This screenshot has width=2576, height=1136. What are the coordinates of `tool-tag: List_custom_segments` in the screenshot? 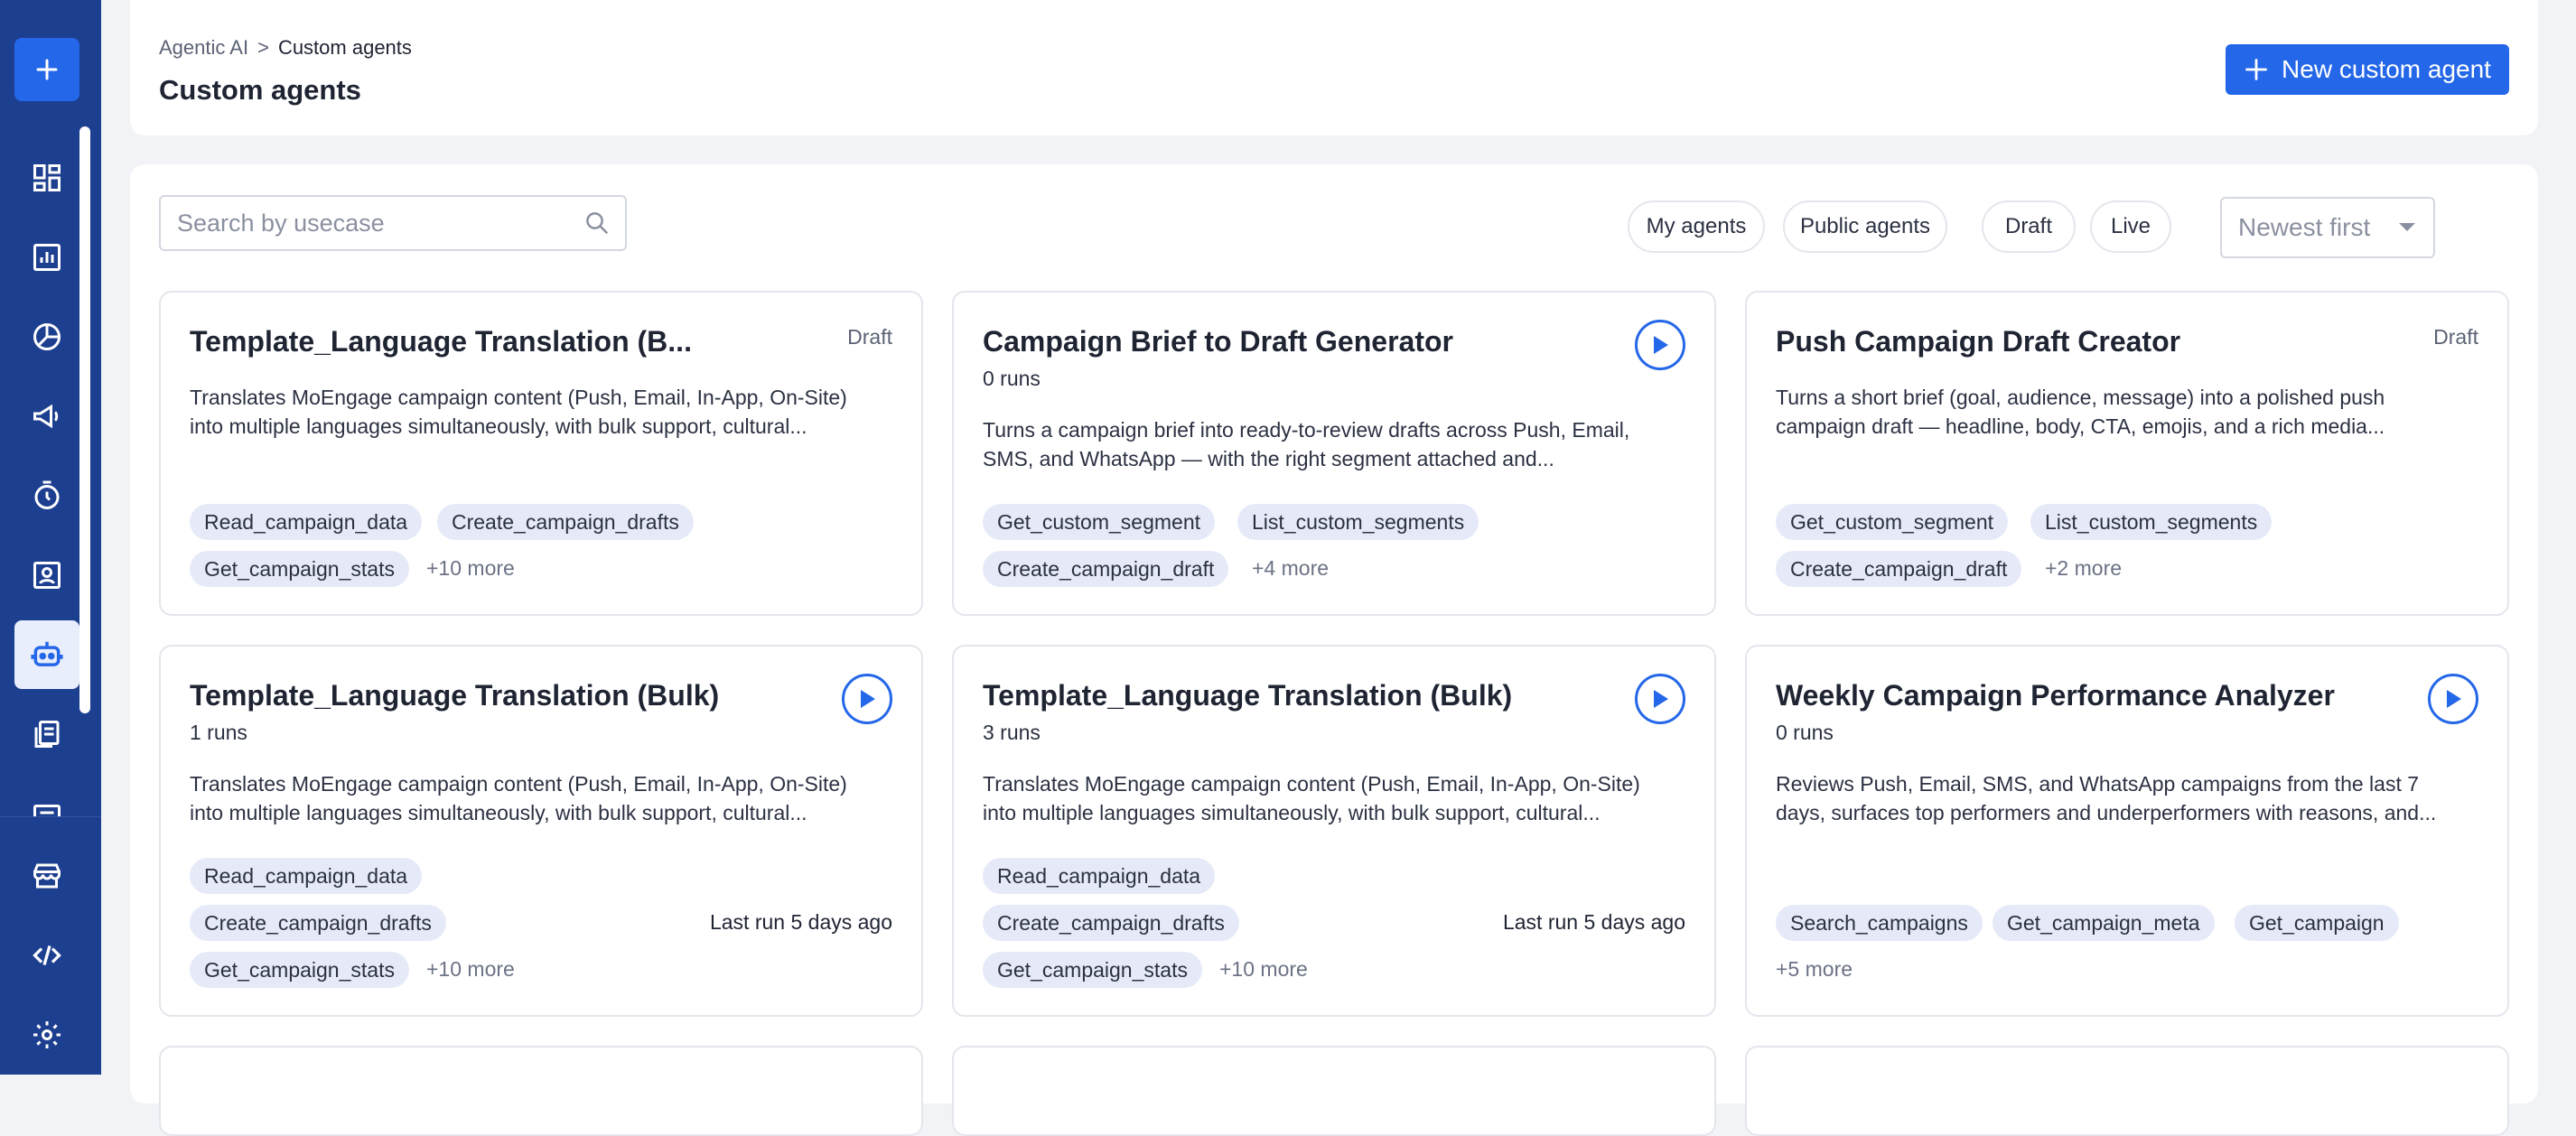 It's located at (2151, 522).